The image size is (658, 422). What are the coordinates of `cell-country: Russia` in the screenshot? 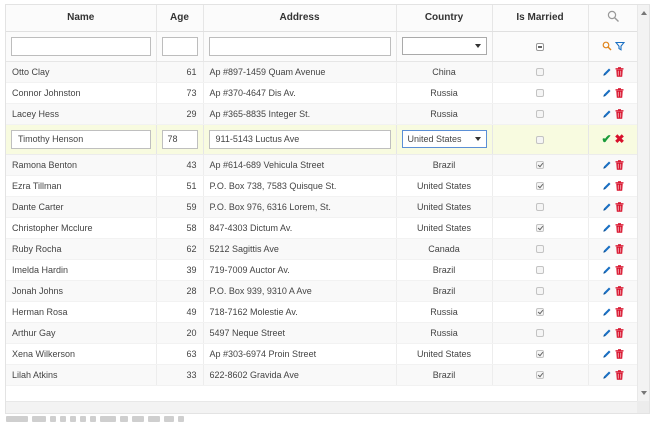 It's located at (444, 93).